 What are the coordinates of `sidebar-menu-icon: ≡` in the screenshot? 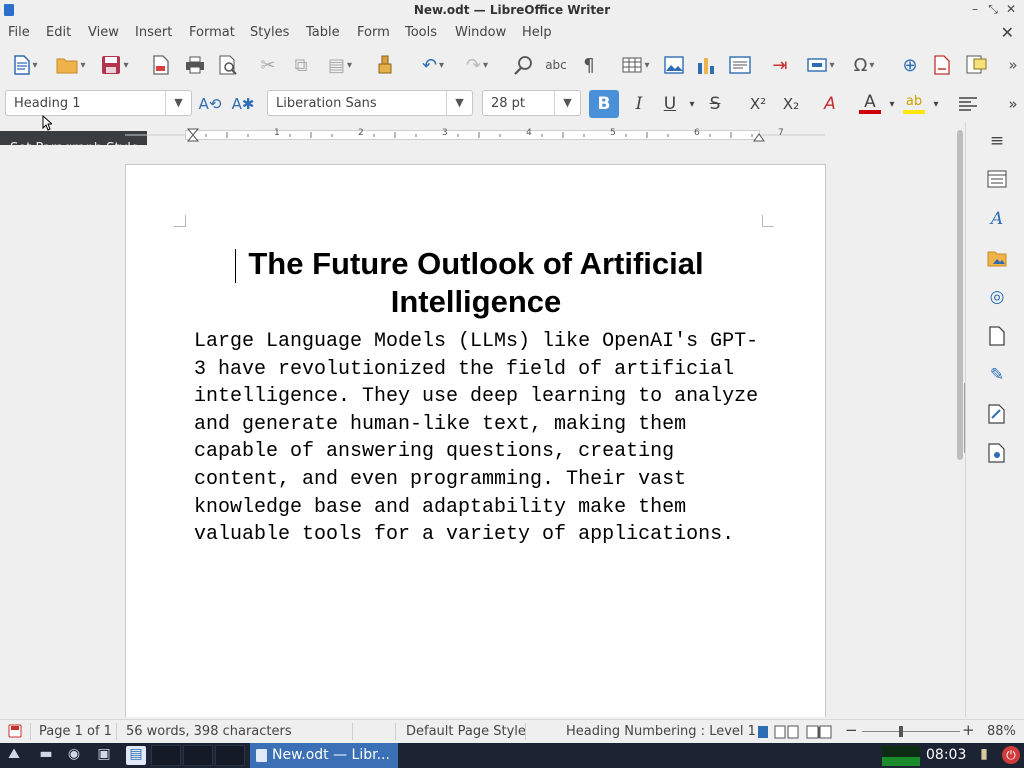 It's located at (997, 141).